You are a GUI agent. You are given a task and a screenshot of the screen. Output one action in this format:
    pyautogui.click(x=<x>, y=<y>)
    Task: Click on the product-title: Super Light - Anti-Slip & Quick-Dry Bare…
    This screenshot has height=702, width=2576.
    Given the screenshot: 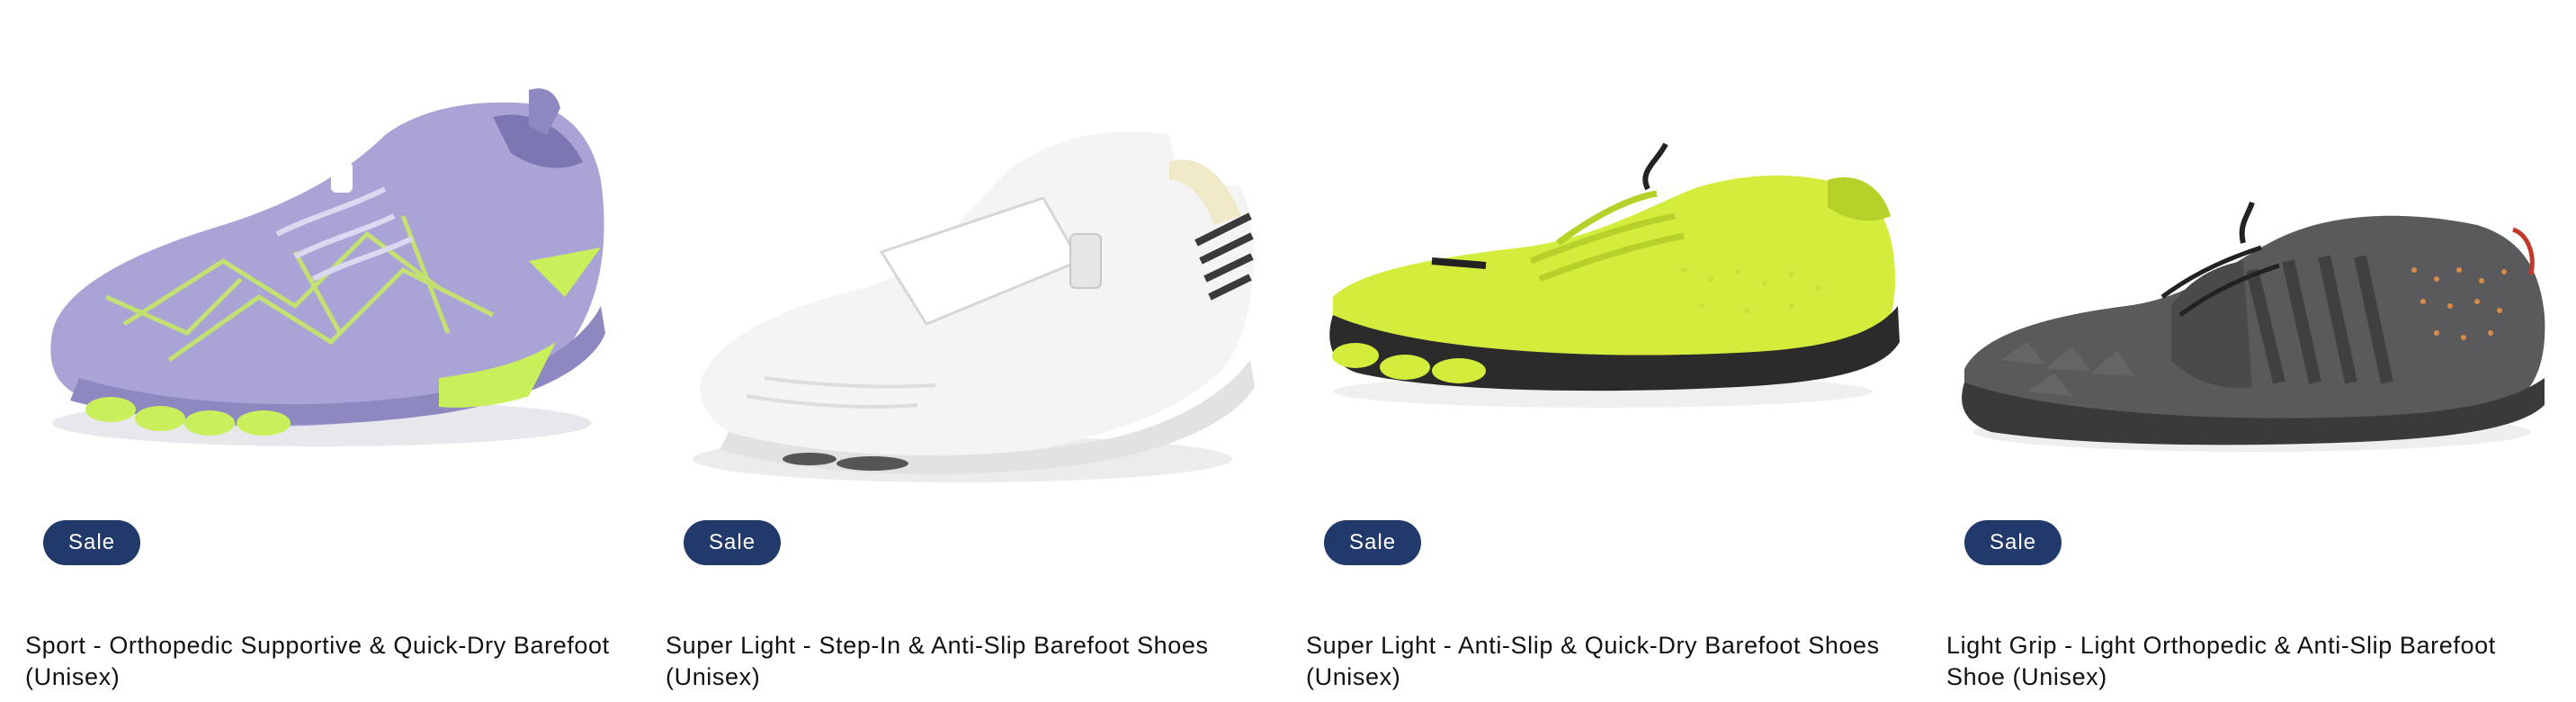 What is the action you would take?
    pyautogui.click(x=1608, y=661)
    